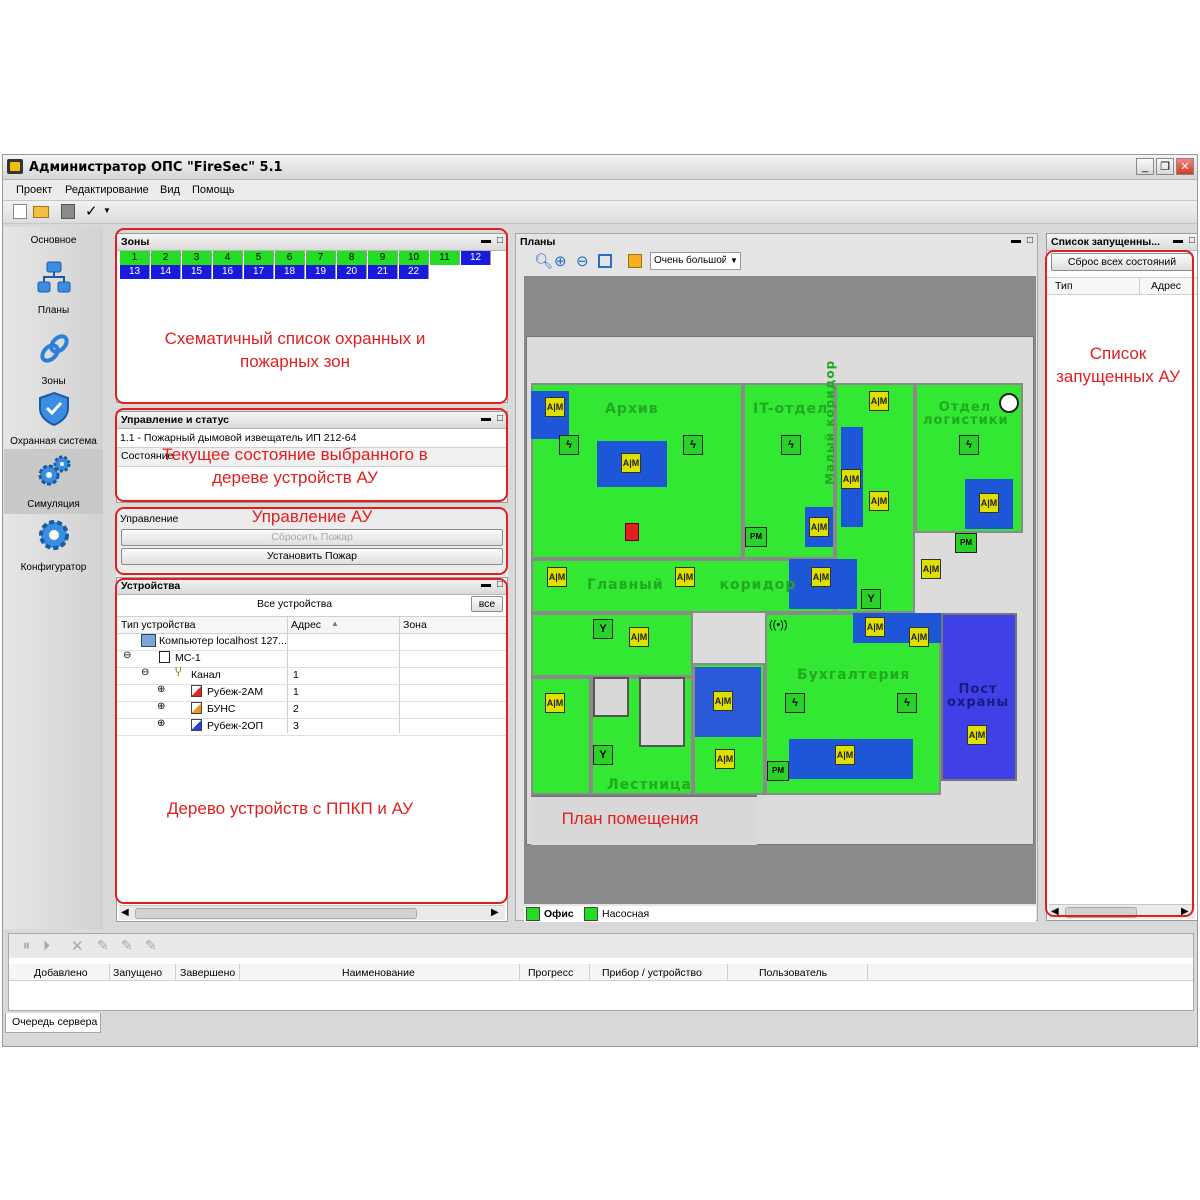 Image resolution: width=1200 pixels, height=1200 pixels. What do you see at coordinates (415, 625) in the screenshot?
I see `col-zone: Зона` at bounding box center [415, 625].